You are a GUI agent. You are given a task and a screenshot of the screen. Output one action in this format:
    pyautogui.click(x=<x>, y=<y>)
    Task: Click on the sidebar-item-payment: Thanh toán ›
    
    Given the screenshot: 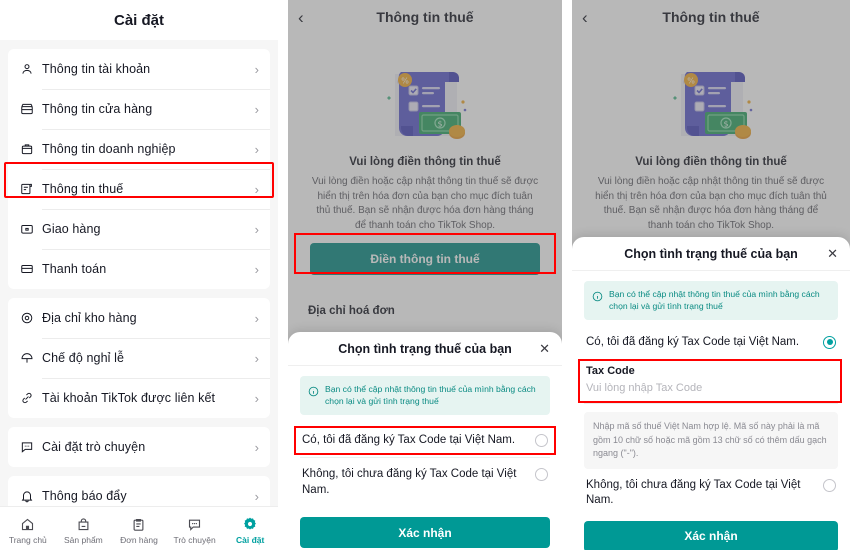 What is the action you would take?
    pyautogui.click(x=139, y=269)
    